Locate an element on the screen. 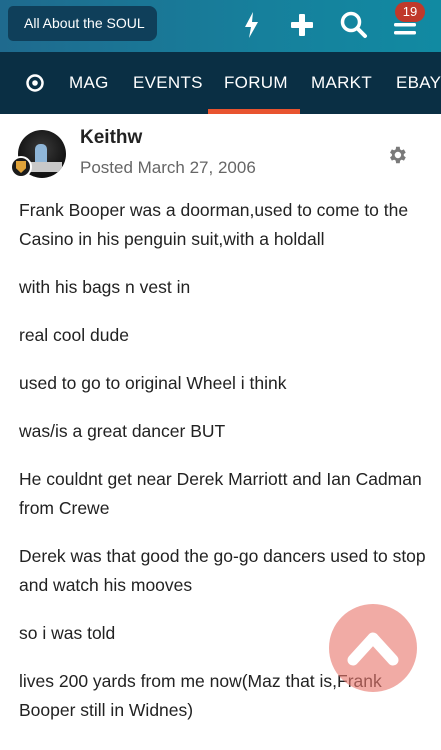 This screenshot has height=750, width=441. back-button: All About the SOUL is located at coordinates (82, 23).